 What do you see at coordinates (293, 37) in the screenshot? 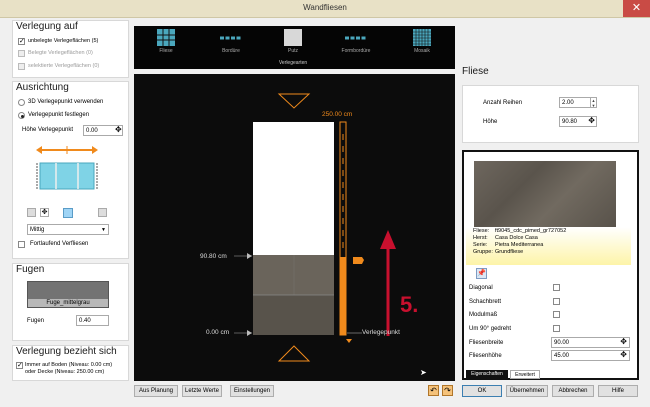
I see `plaster-icon` at bounding box center [293, 37].